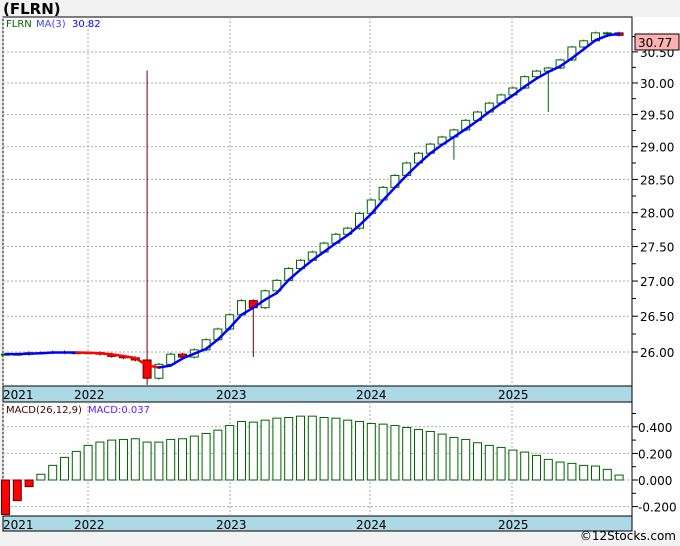  What do you see at coordinates (657, 317) in the screenshot?
I see `y-tick-label: 26.50` at bounding box center [657, 317].